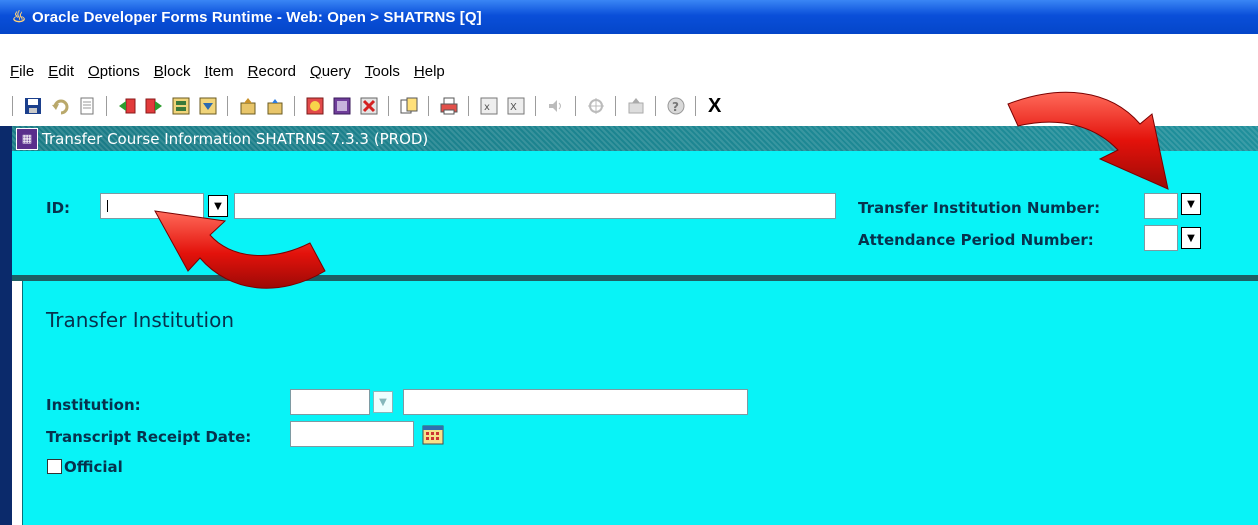 The width and height of the screenshot is (1258, 525). I want to click on menu-block: Block, so click(172, 71).